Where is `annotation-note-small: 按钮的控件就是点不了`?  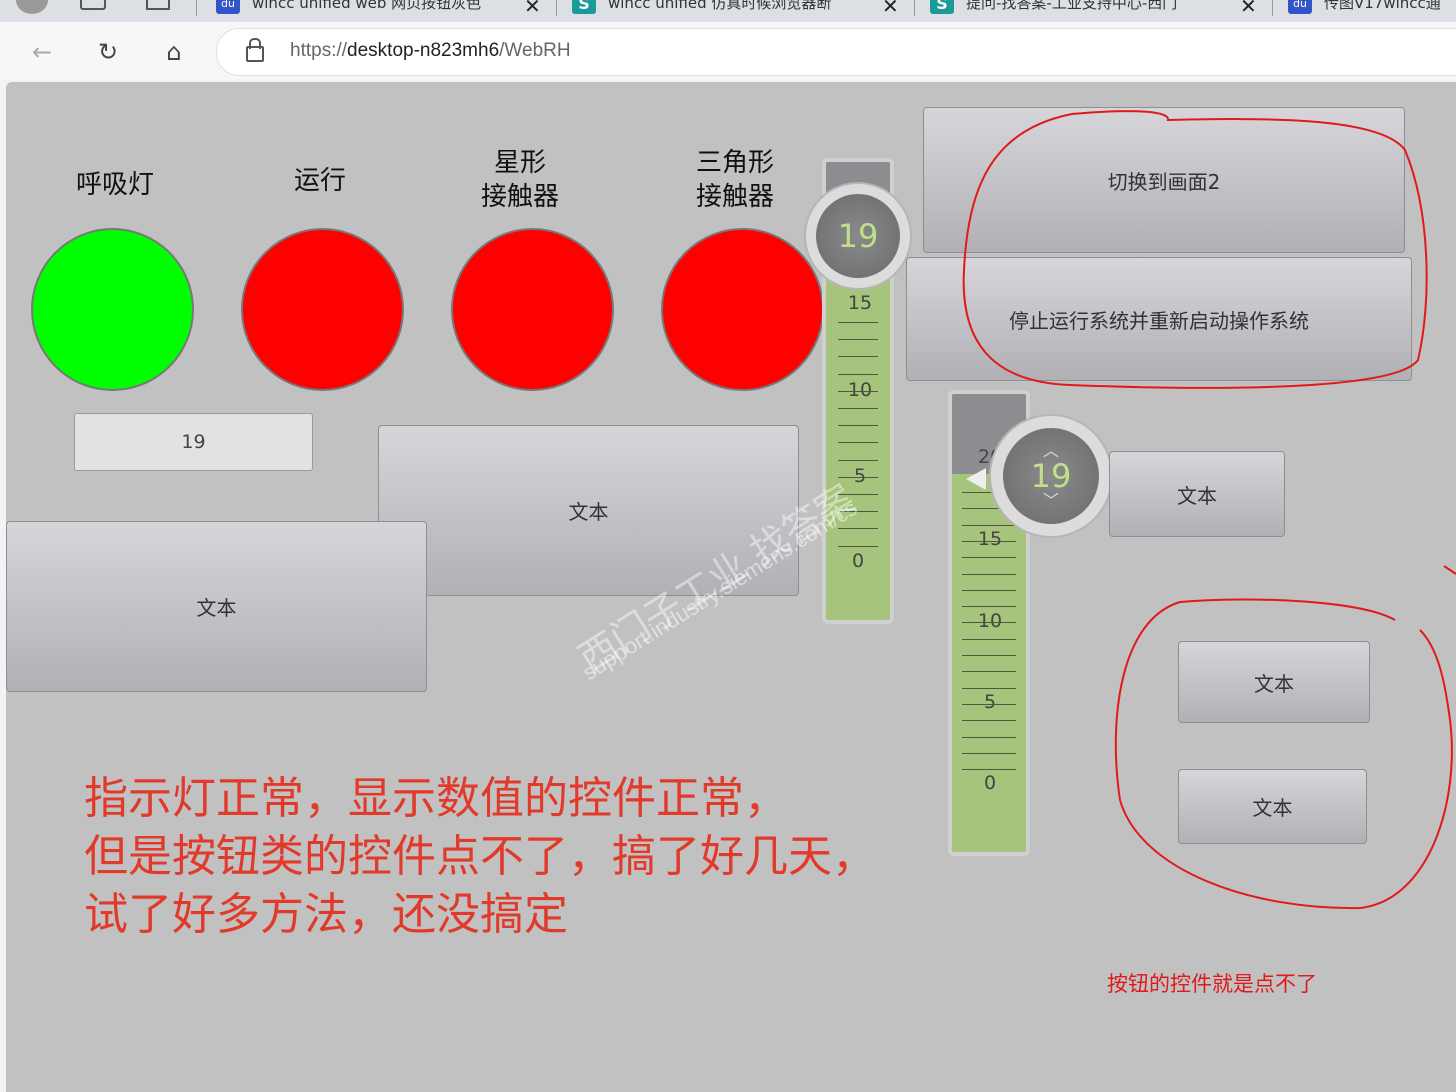
annotation-note-small: 按钮的控件就是点不了 is located at coordinates (1212, 984).